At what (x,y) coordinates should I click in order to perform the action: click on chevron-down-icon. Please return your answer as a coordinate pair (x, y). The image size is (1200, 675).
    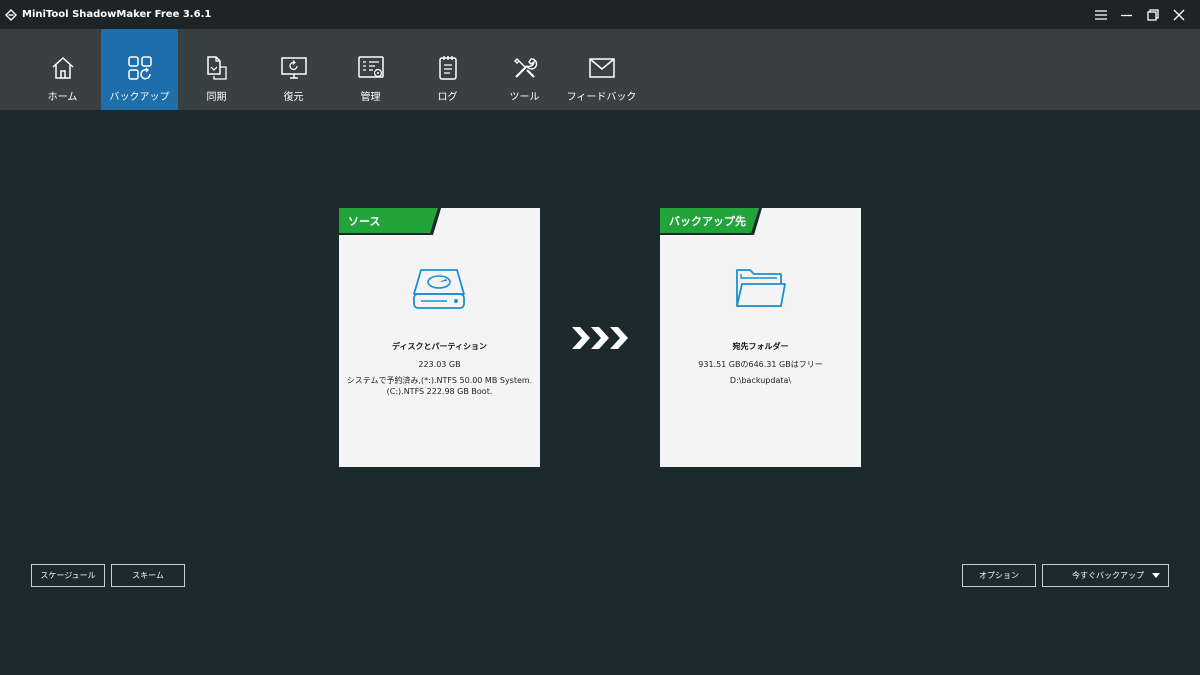
    Looking at the image, I should click on (1156, 575).